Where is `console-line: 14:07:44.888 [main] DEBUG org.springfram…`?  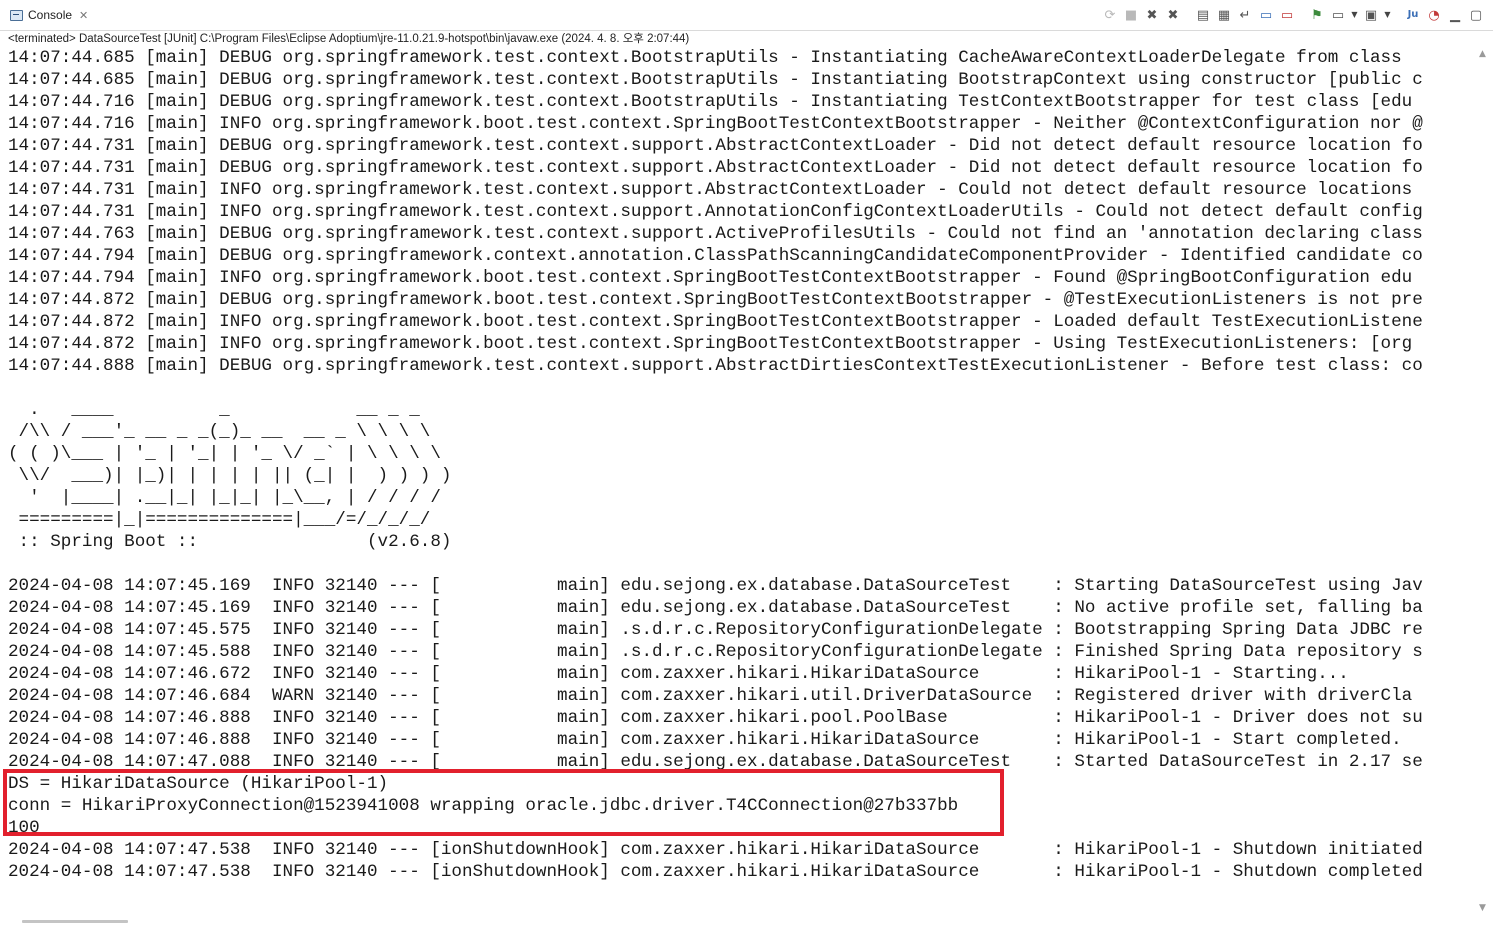 console-line: 14:07:44.888 [main] DEBUG org.springfram… is located at coordinates (715, 366).